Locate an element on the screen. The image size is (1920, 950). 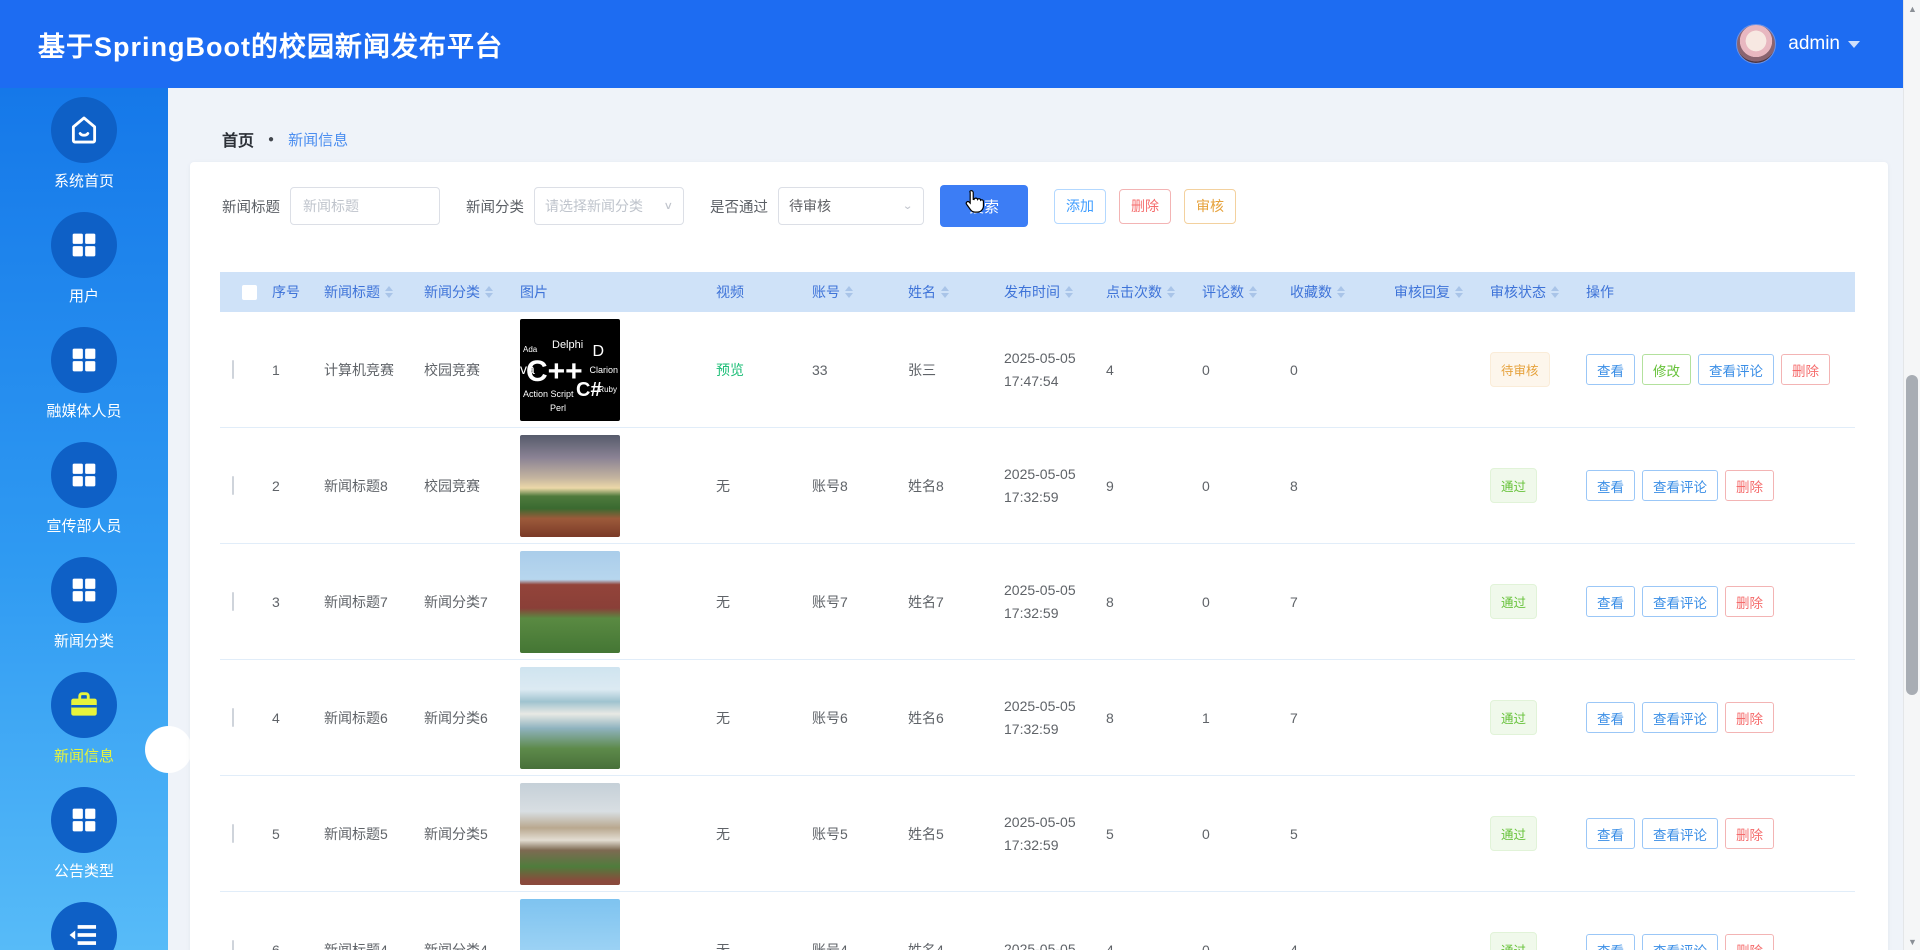
cell-clicks: 8 is located at coordinates (1110, 717).